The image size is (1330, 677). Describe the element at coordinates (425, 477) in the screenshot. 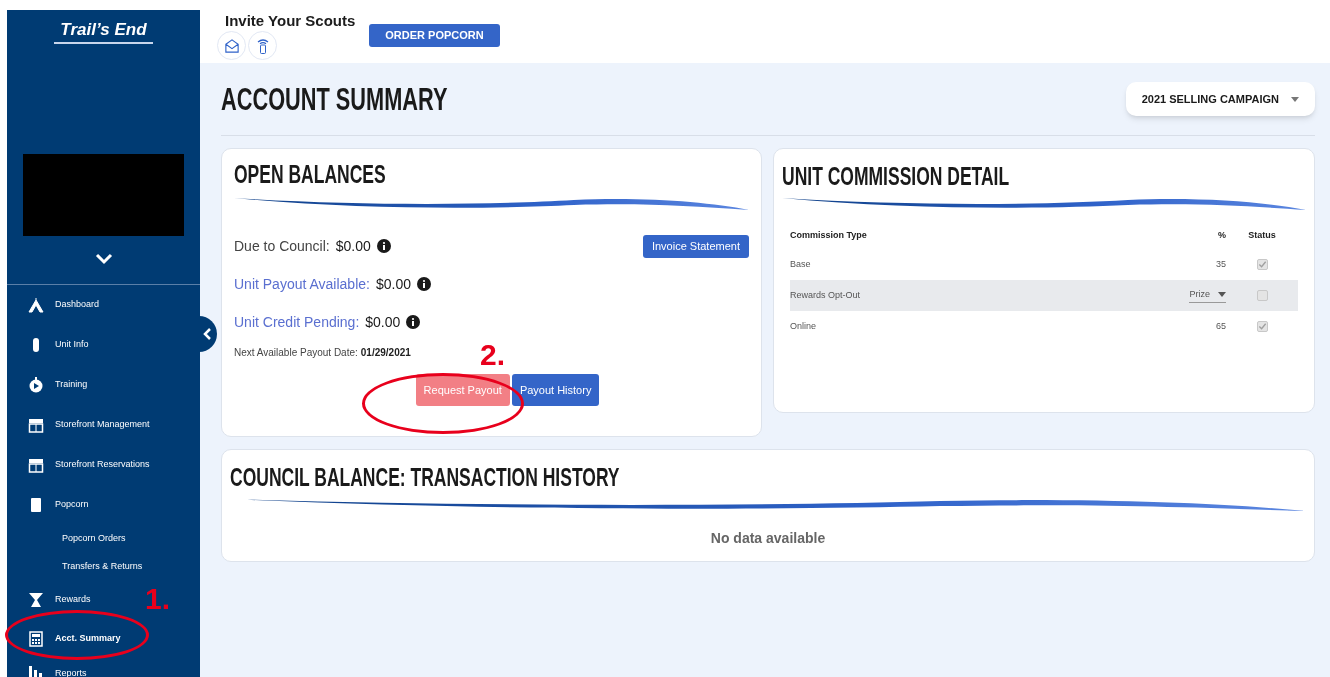

I see `card-title: COUNCIL BALANCE: TRANSACTION HISTORY` at that location.